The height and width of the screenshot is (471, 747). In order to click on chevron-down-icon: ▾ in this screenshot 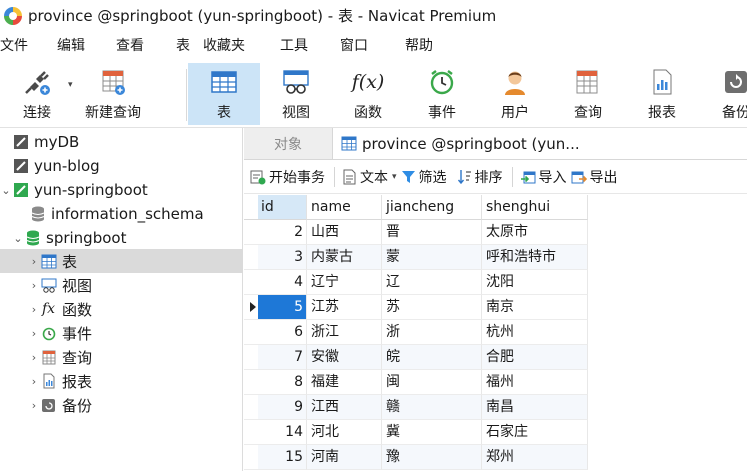, I will do `click(394, 177)`.